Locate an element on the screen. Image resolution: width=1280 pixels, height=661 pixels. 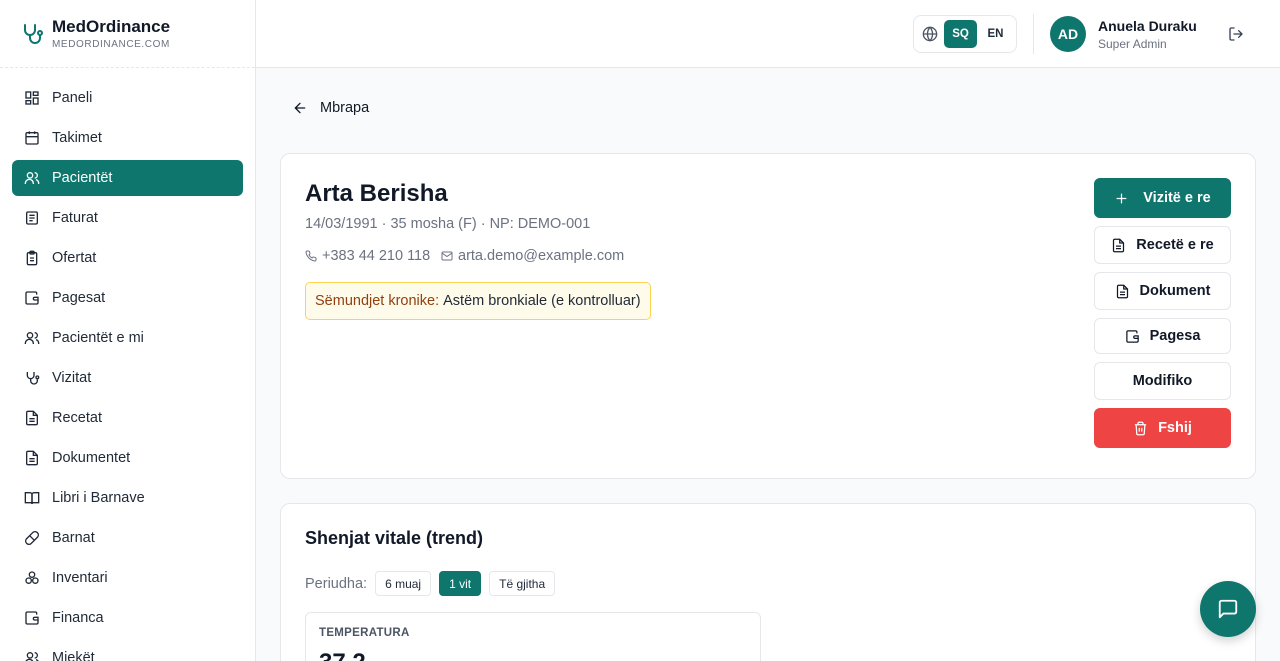
sidebar-item-recetat: Recetat is located at coordinates (127, 418).